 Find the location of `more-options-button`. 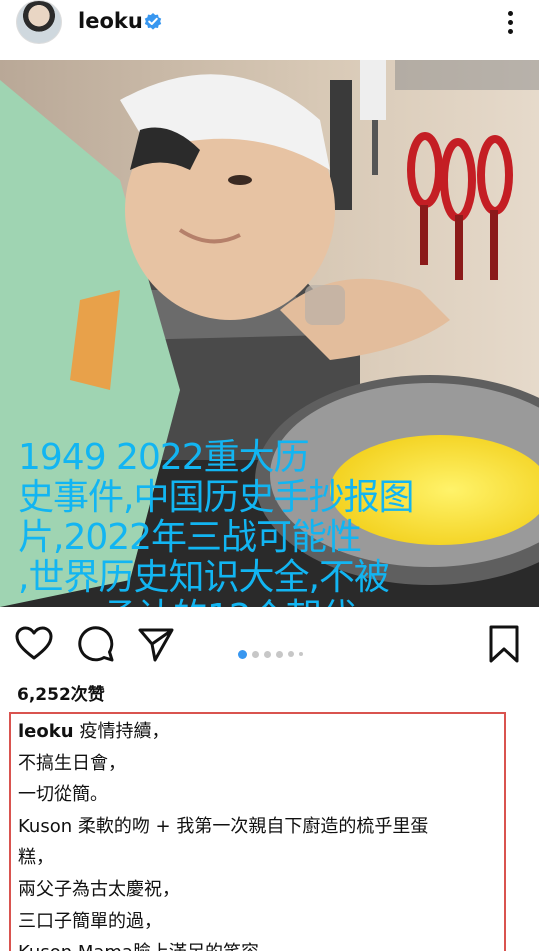

more-options-button is located at coordinates (510, 22).